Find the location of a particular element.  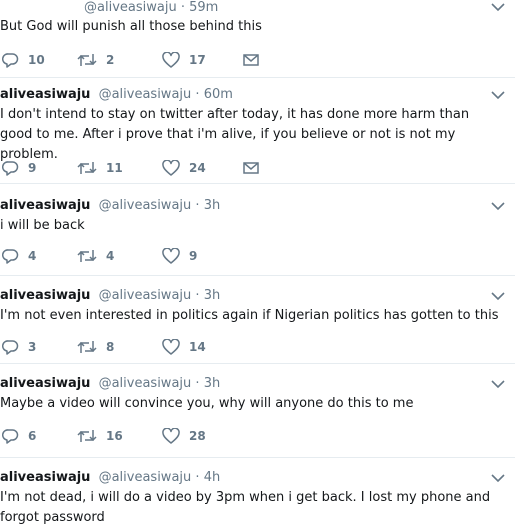

reply-button: 4 is located at coordinates (19, 256).